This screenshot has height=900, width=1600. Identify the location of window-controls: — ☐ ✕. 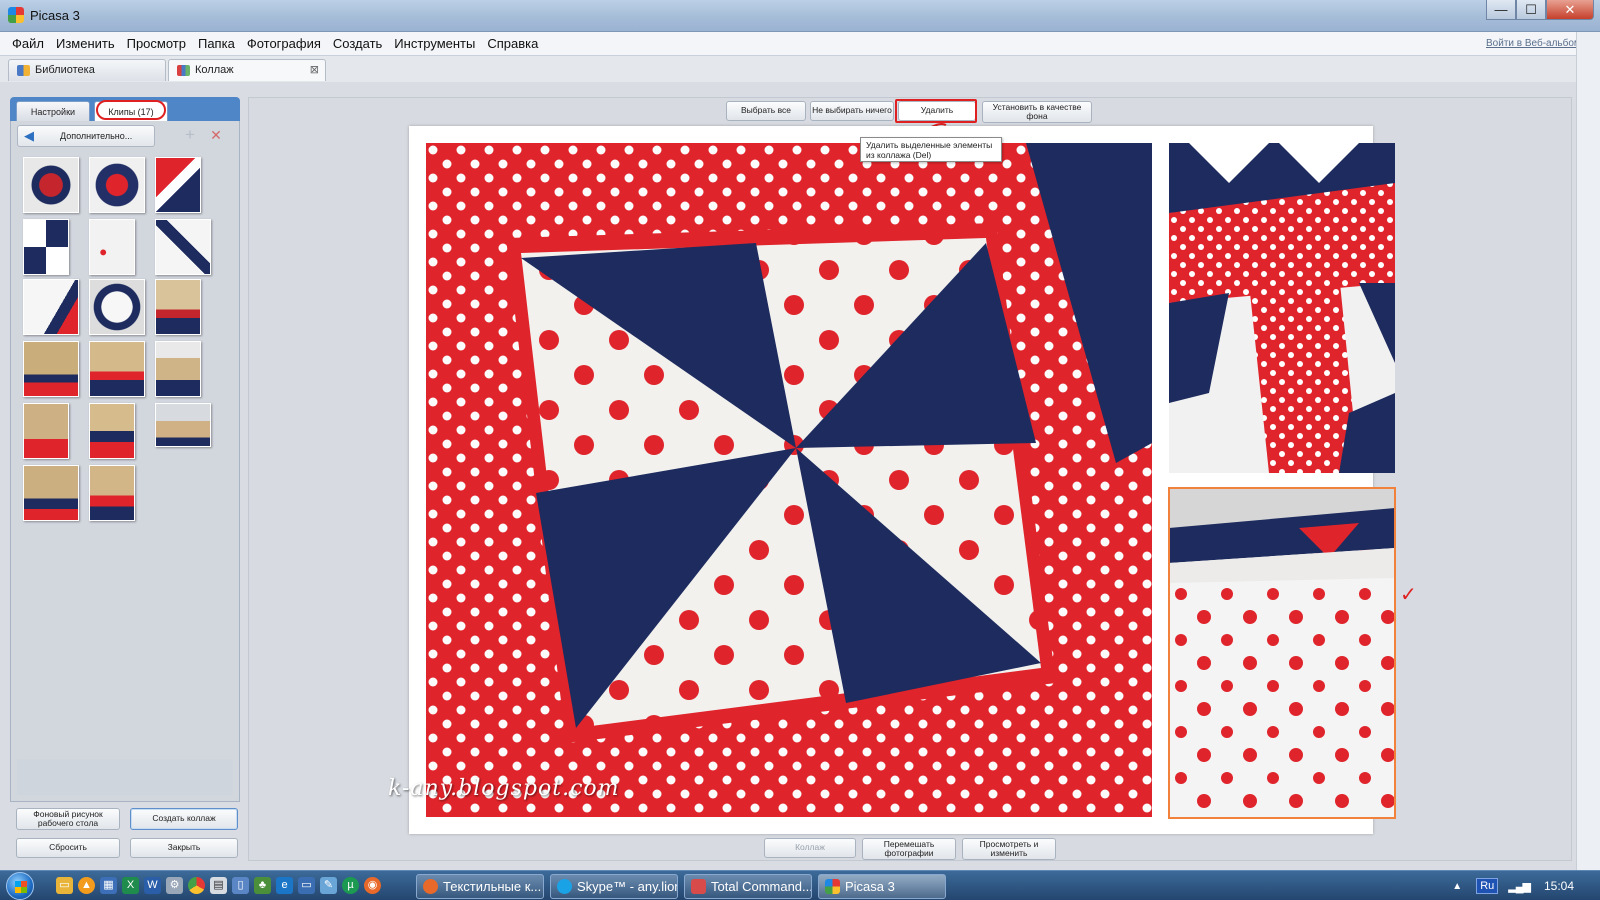
(1540, 10).